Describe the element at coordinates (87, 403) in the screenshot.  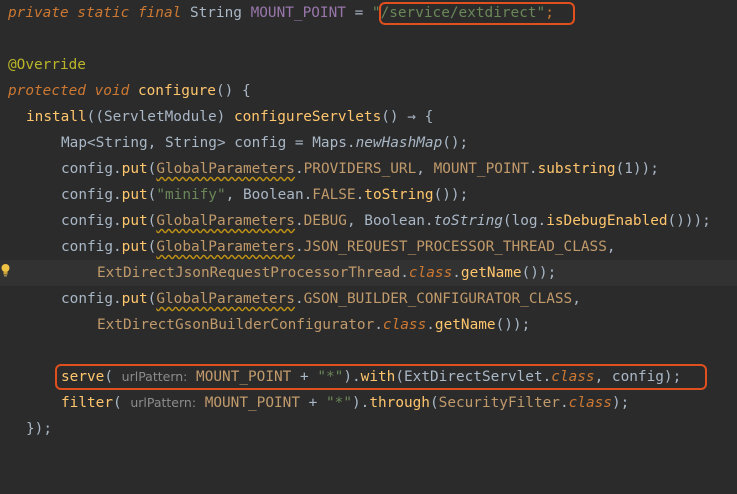
I see `code-token: filter` at that location.